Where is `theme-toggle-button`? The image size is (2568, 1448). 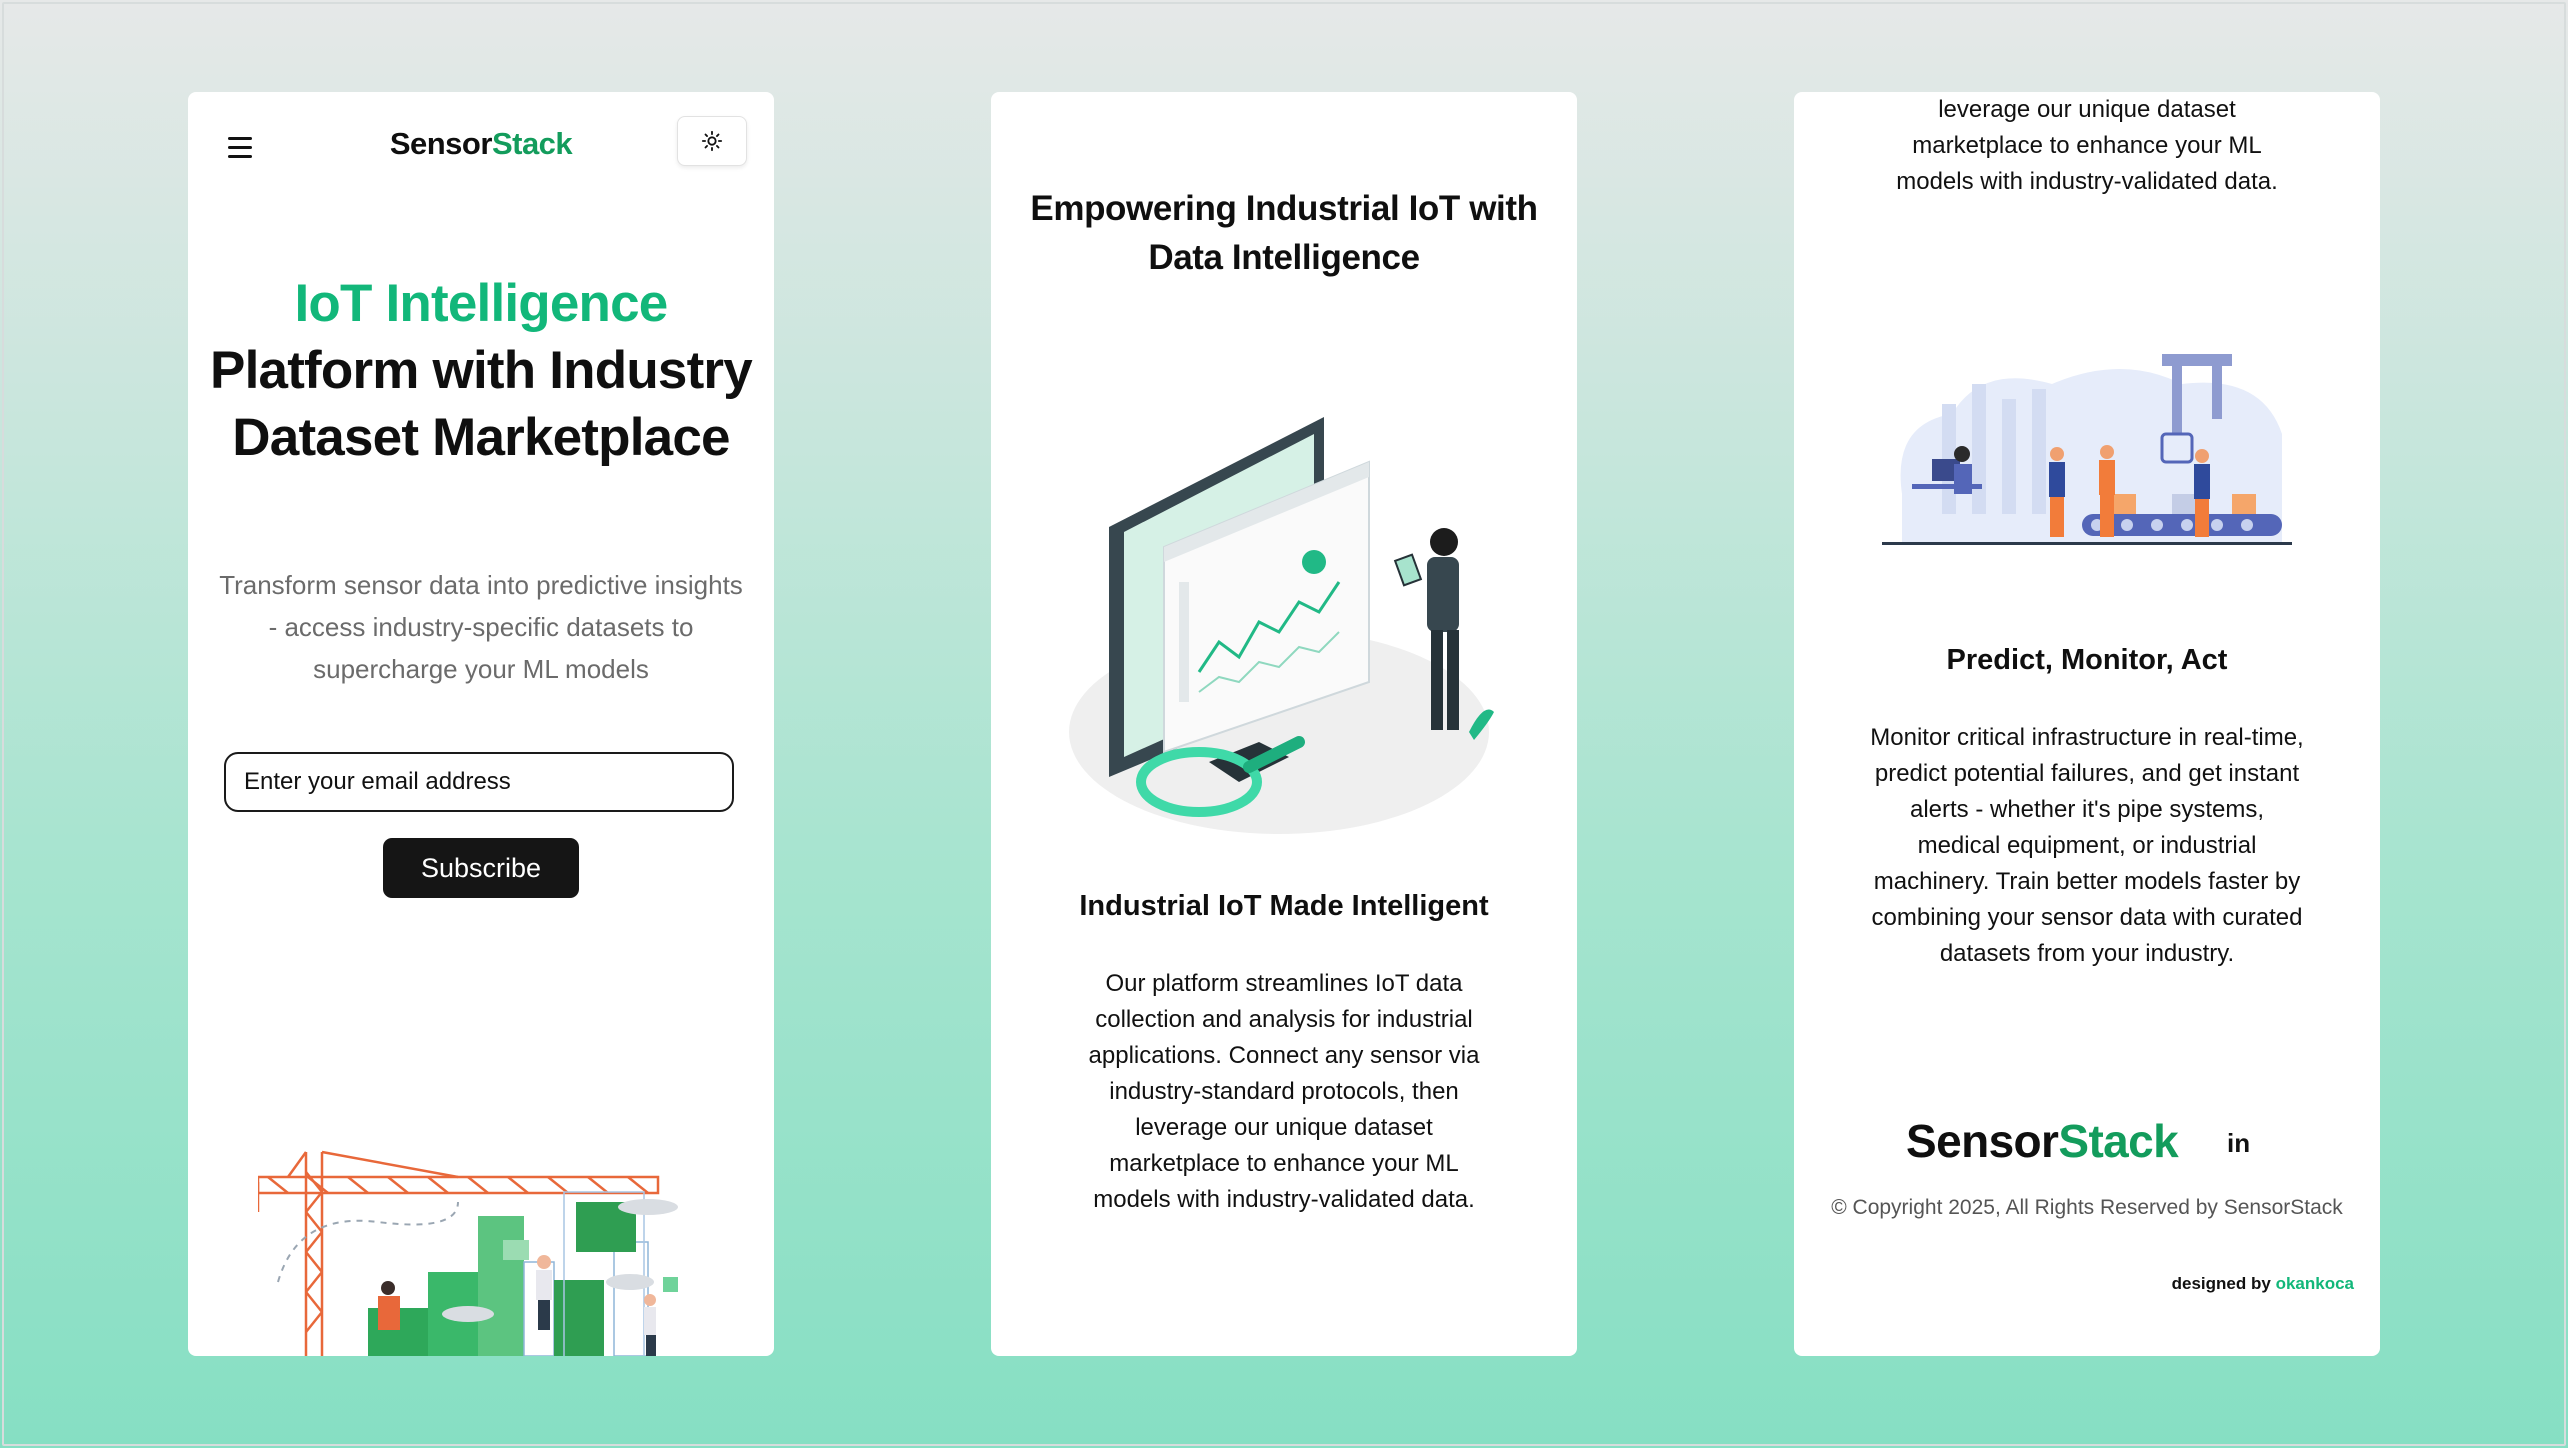 theme-toggle-button is located at coordinates (712, 141).